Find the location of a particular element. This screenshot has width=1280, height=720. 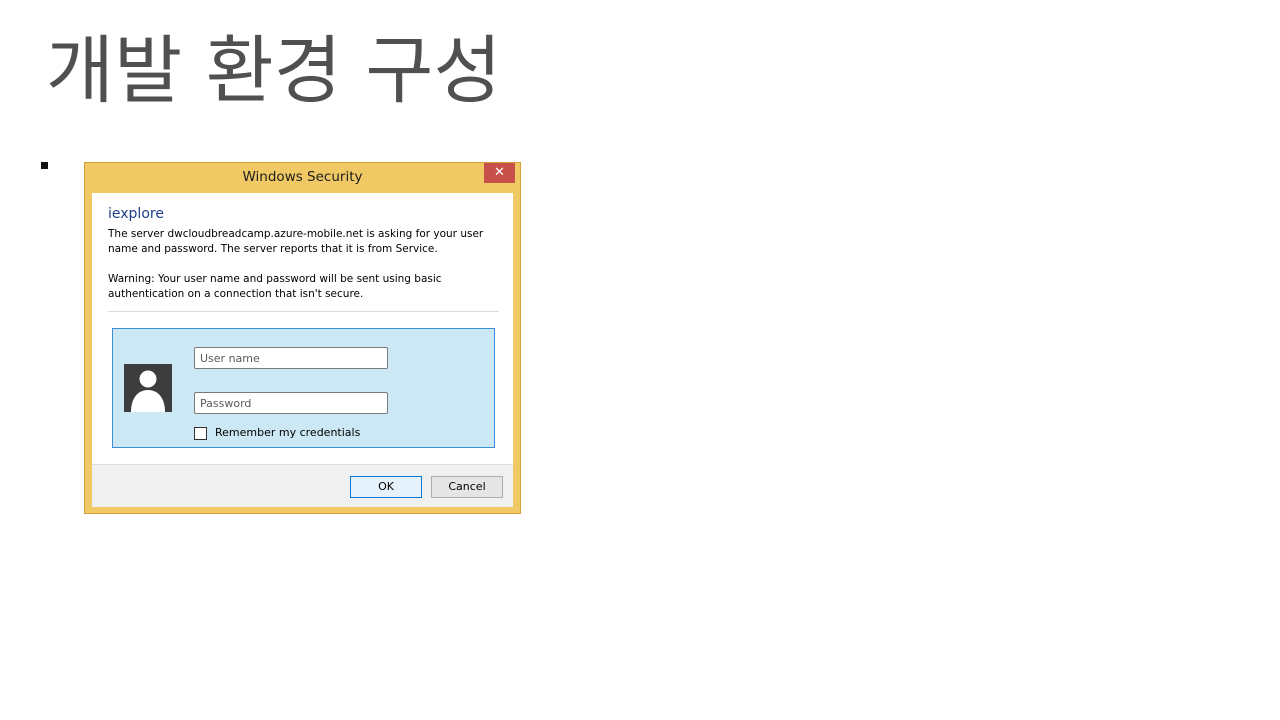

username-input is located at coordinates (291, 358).